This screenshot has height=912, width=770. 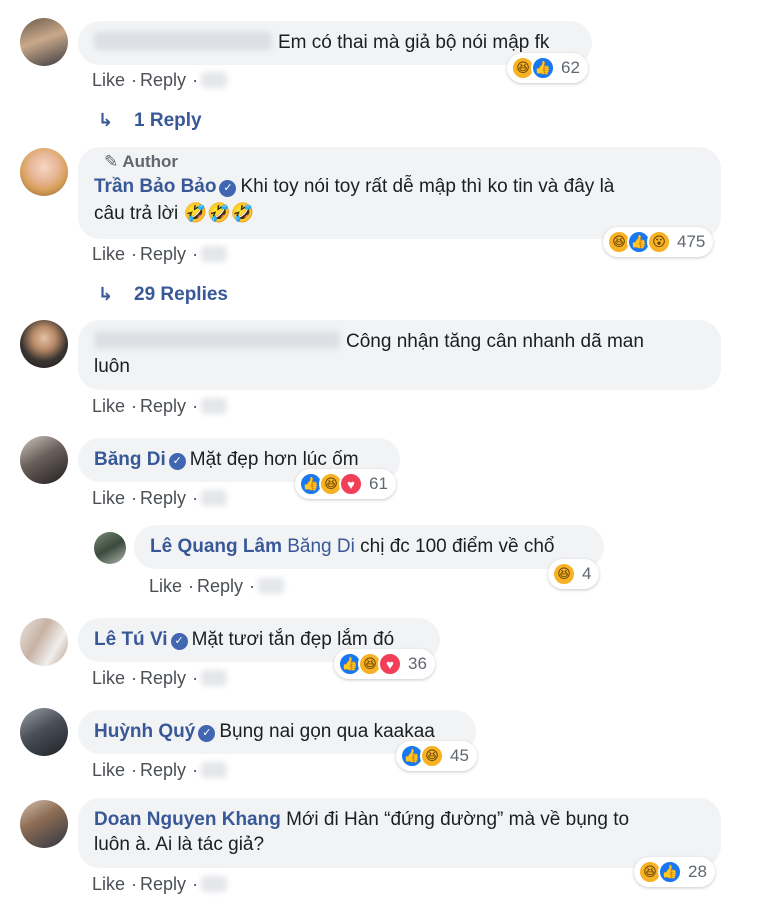 What do you see at coordinates (495, 341) in the screenshot?
I see `comment-text: Công nhận tăng cân nhanh dã man` at bounding box center [495, 341].